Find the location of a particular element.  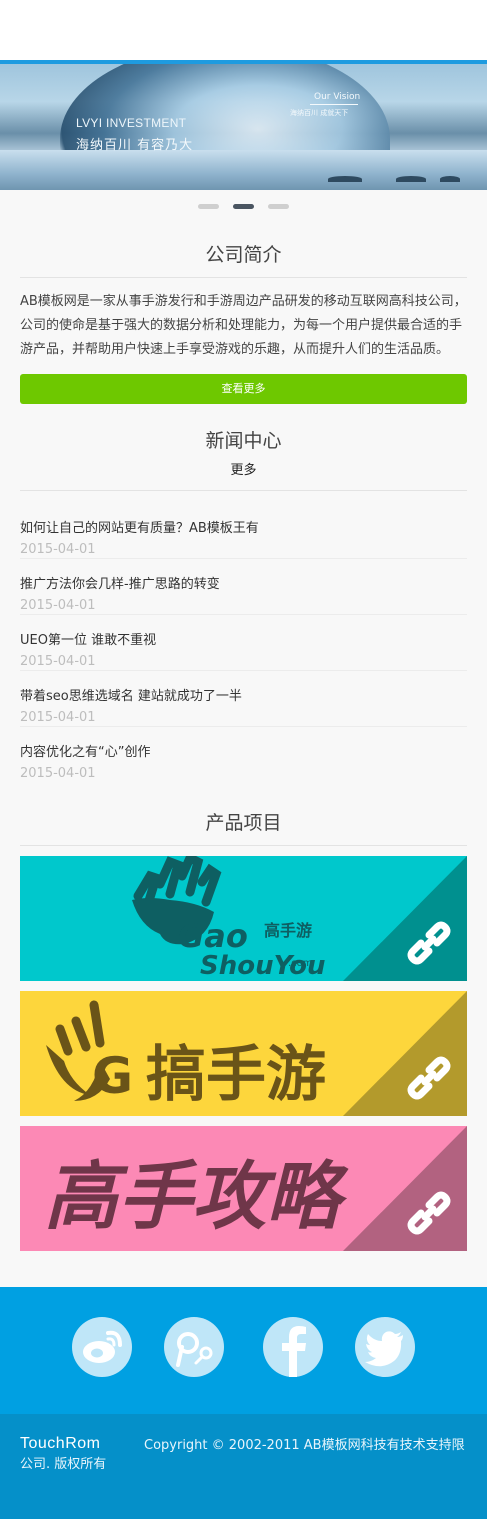

twitter-icon is located at coordinates (384, 1349).